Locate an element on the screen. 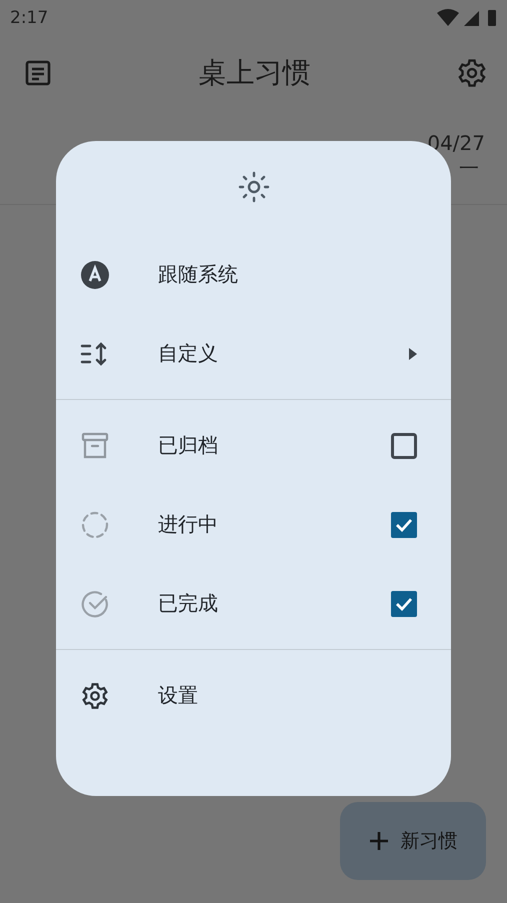 The image size is (507, 903). menu-item-label: 已完成 is located at coordinates (188, 603).